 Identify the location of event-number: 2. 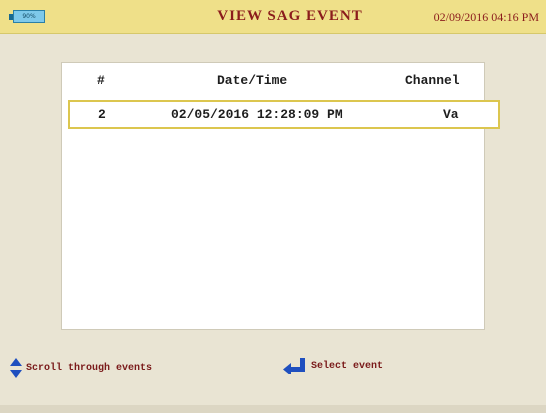
(102, 114).